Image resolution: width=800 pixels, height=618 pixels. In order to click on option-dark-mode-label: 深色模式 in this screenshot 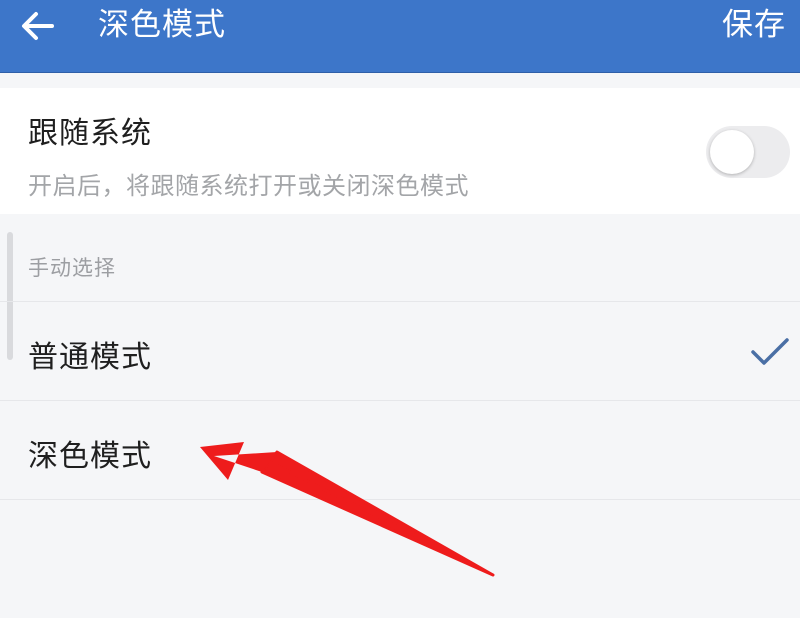, I will do `click(90, 456)`.